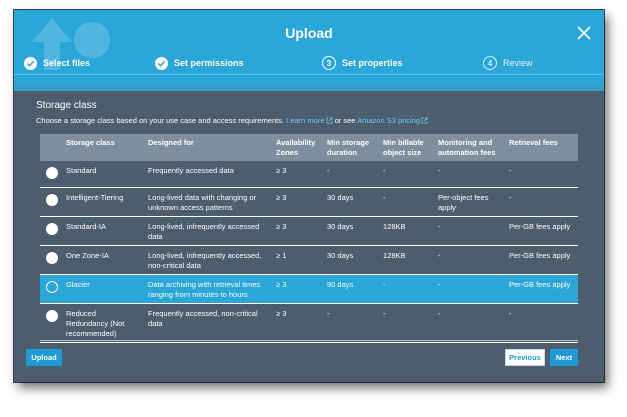 The height and width of the screenshot is (417, 627). Describe the element at coordinates (309, 340) in the screenshot. I see `footer-divider` at that location.